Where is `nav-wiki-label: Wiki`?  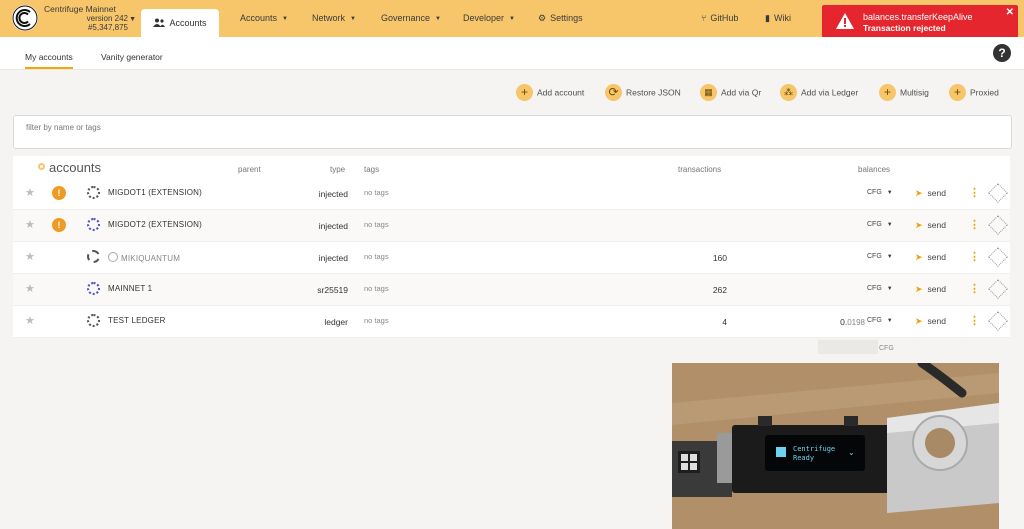
nav-wiki-label: Wiki is located at coordinates (782, 18).